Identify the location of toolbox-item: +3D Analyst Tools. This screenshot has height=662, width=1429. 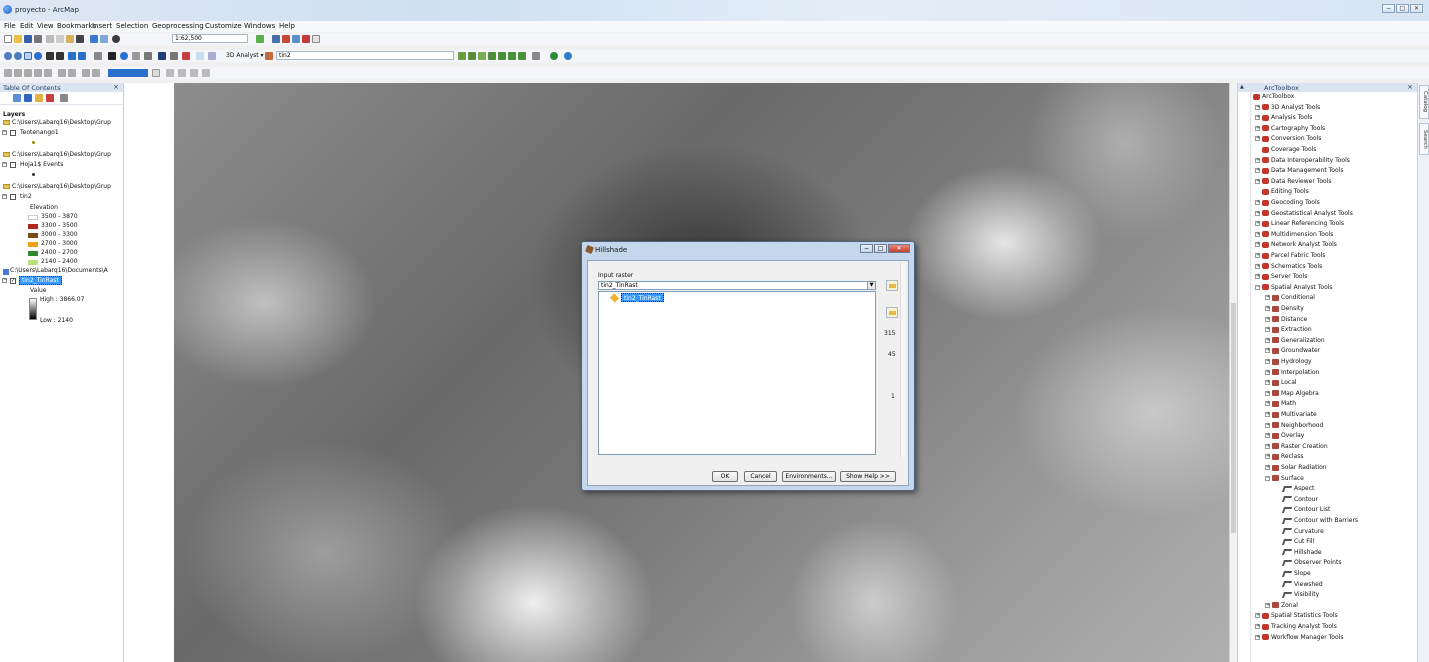
(1287, 108).